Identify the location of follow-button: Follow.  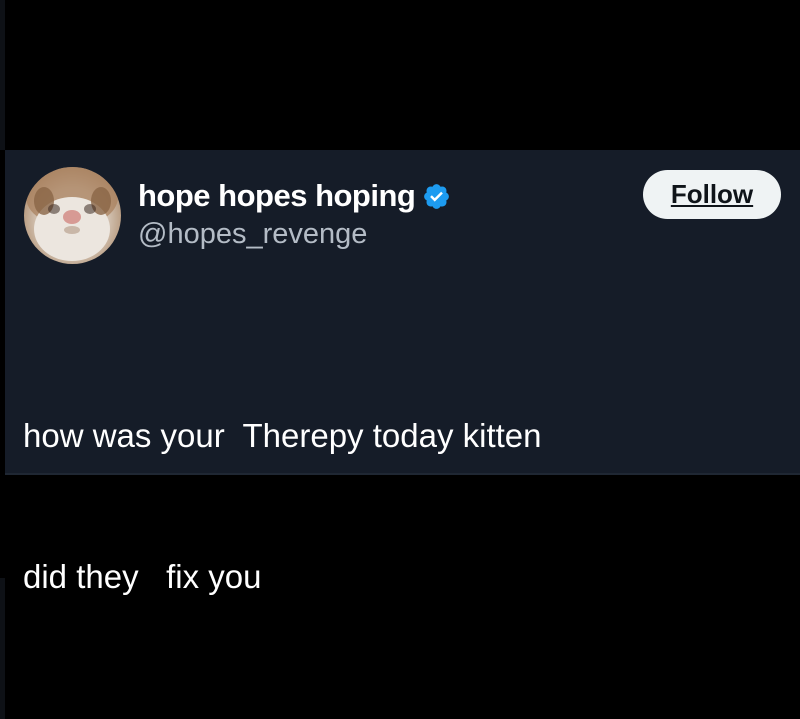
(712, 194).